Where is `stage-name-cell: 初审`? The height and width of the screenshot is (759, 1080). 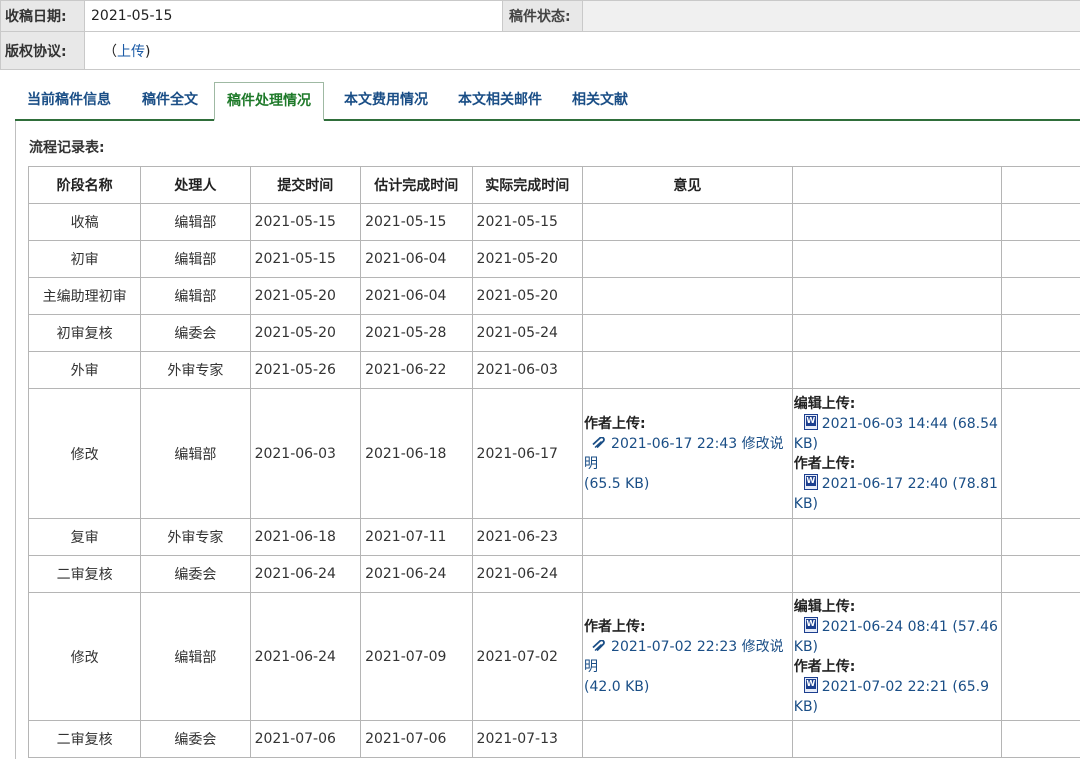 stage-name-cell: 初审 is located at coordinates (84, 259).